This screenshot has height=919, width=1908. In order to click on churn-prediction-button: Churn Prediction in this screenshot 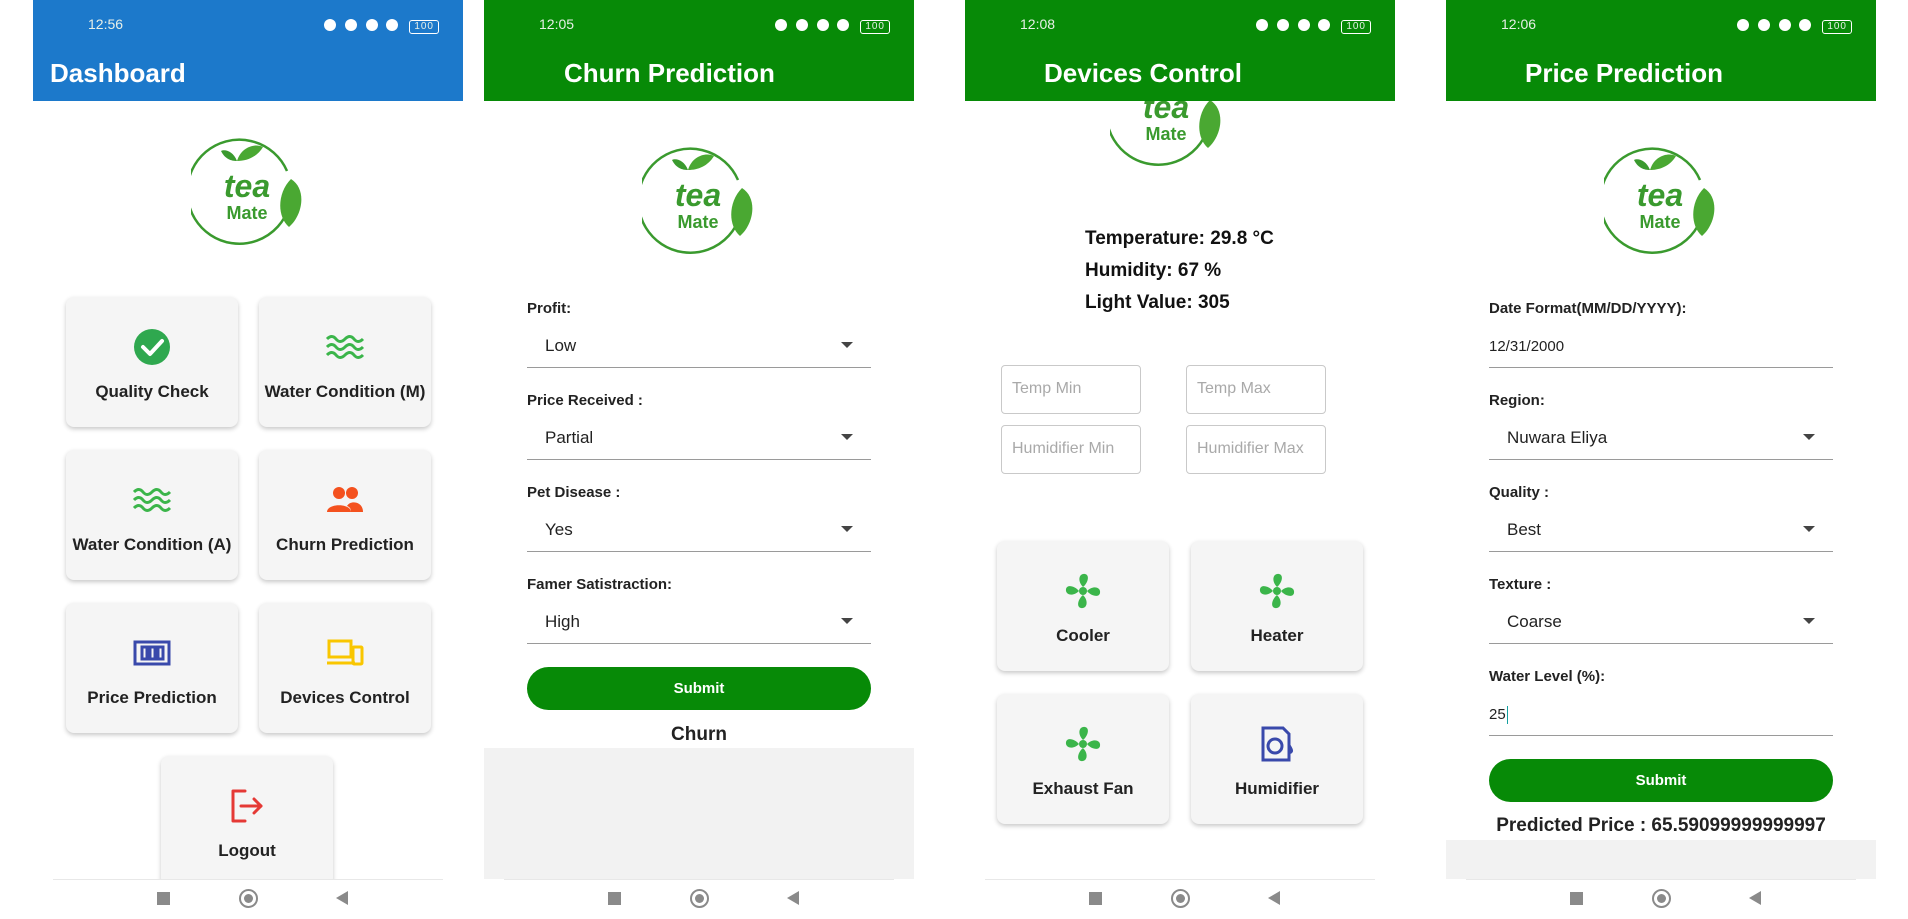, I will do `click(345, 515)`.